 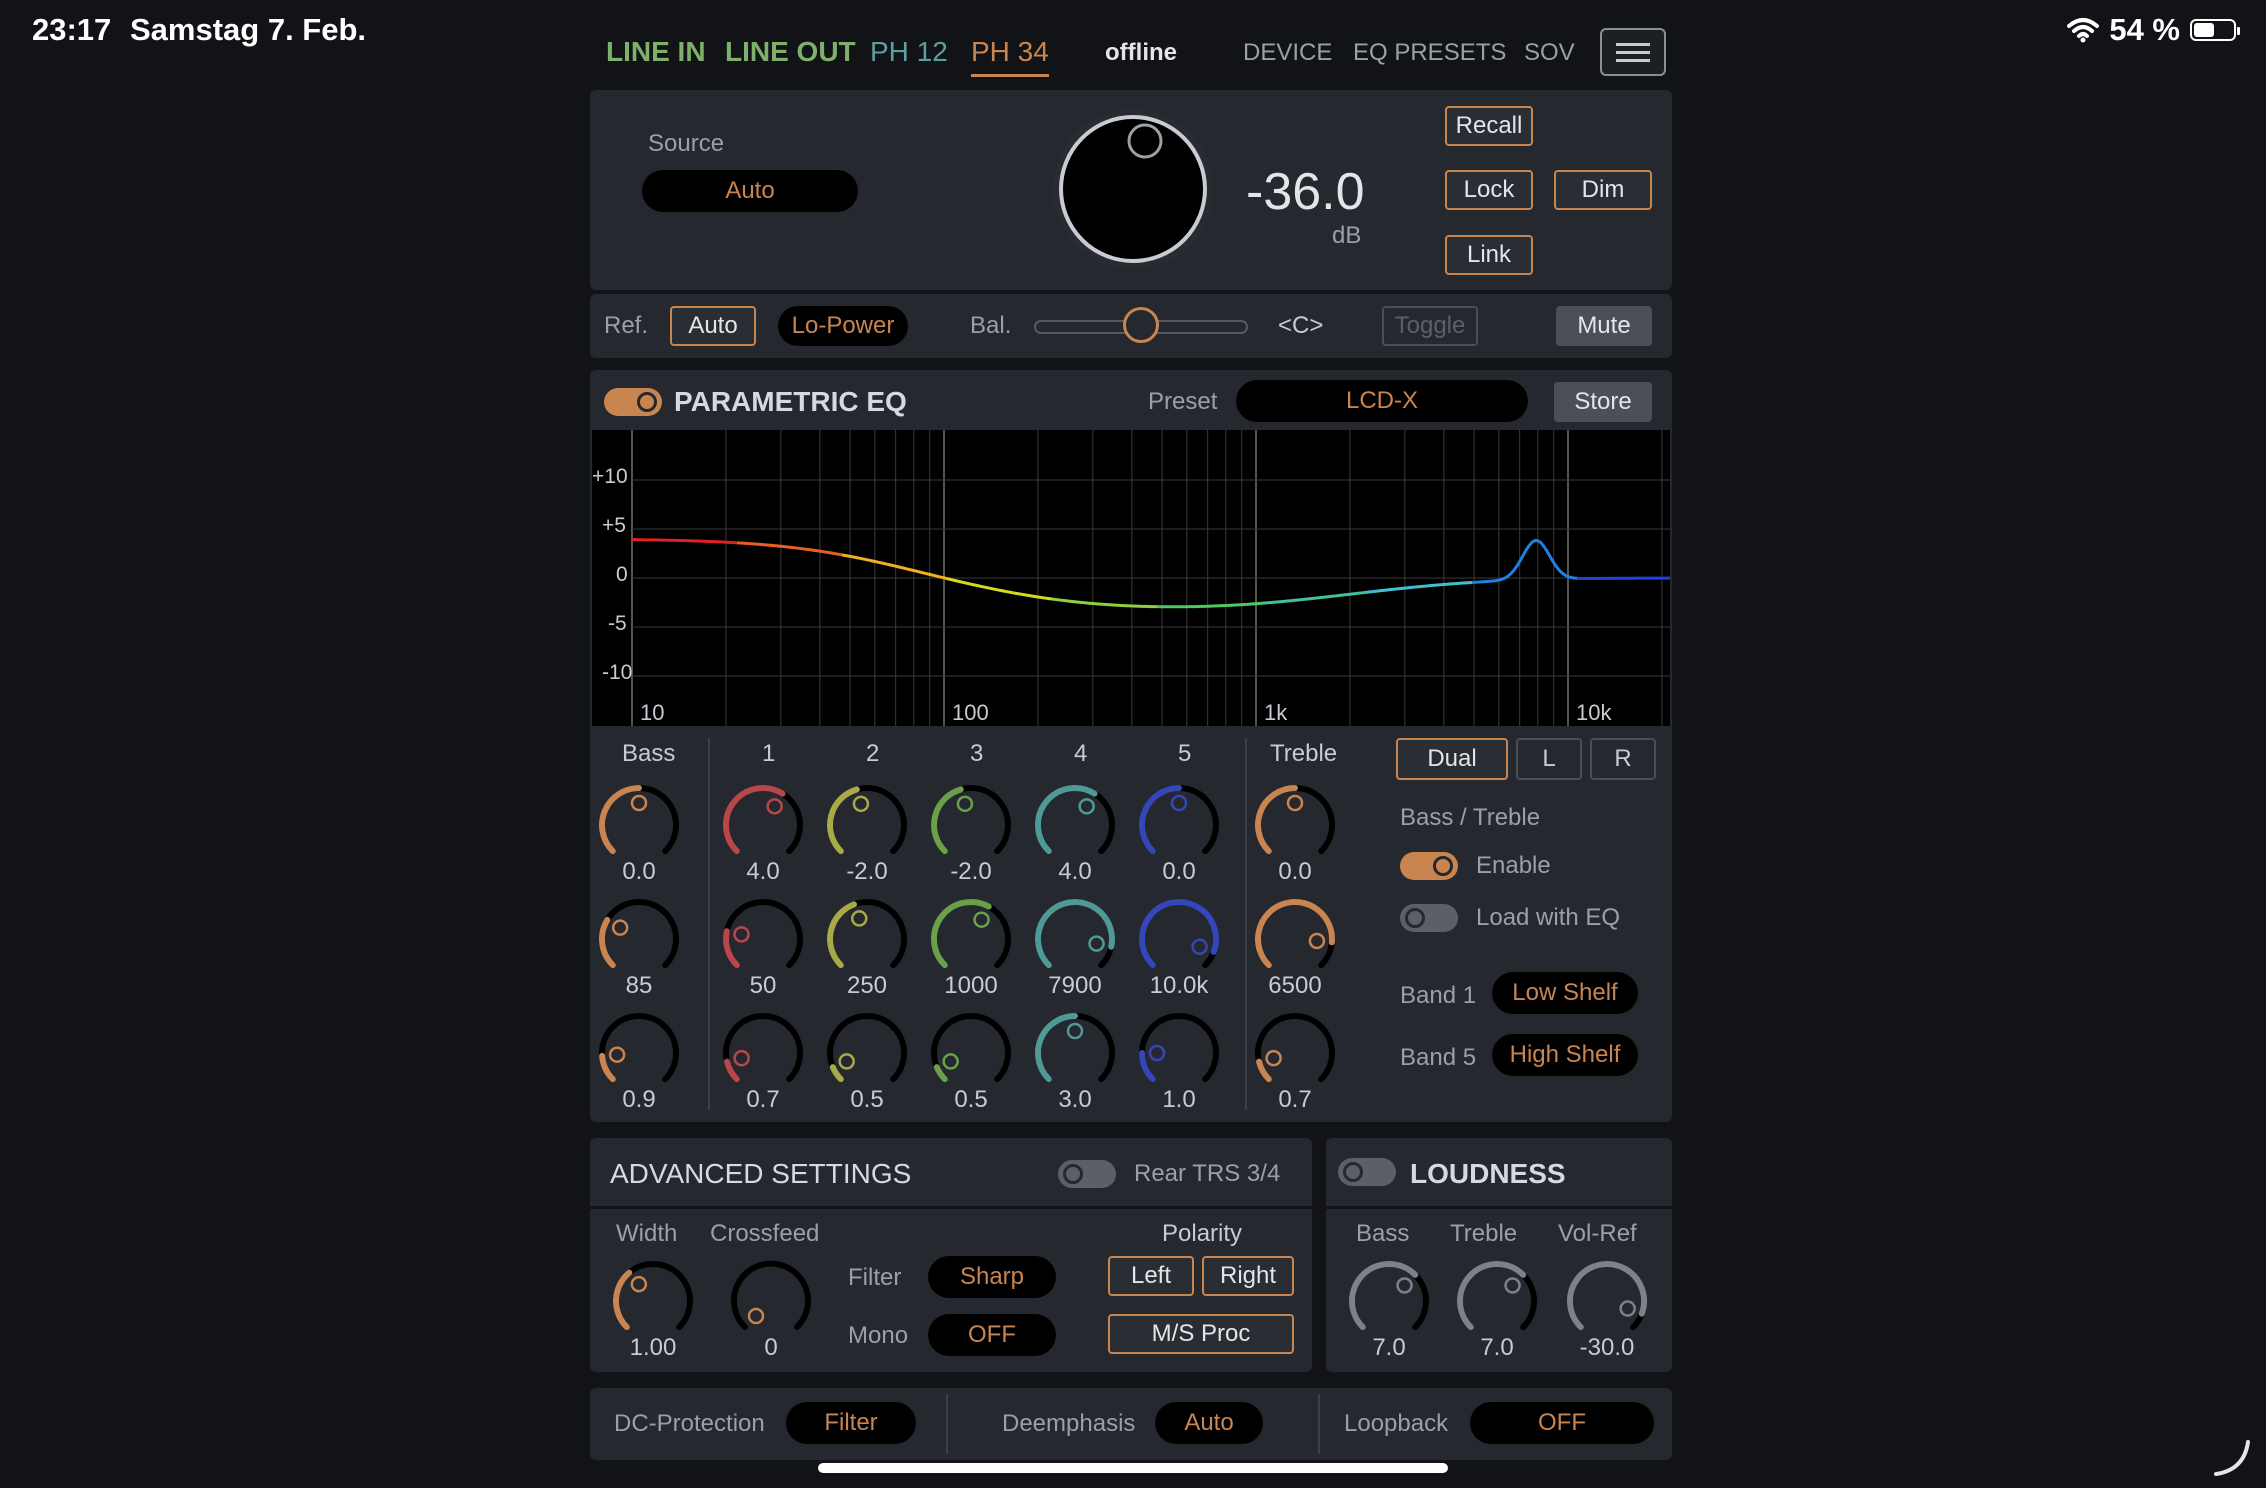 I want to click on treble-gain-knob, so click(x=1295, y=825).